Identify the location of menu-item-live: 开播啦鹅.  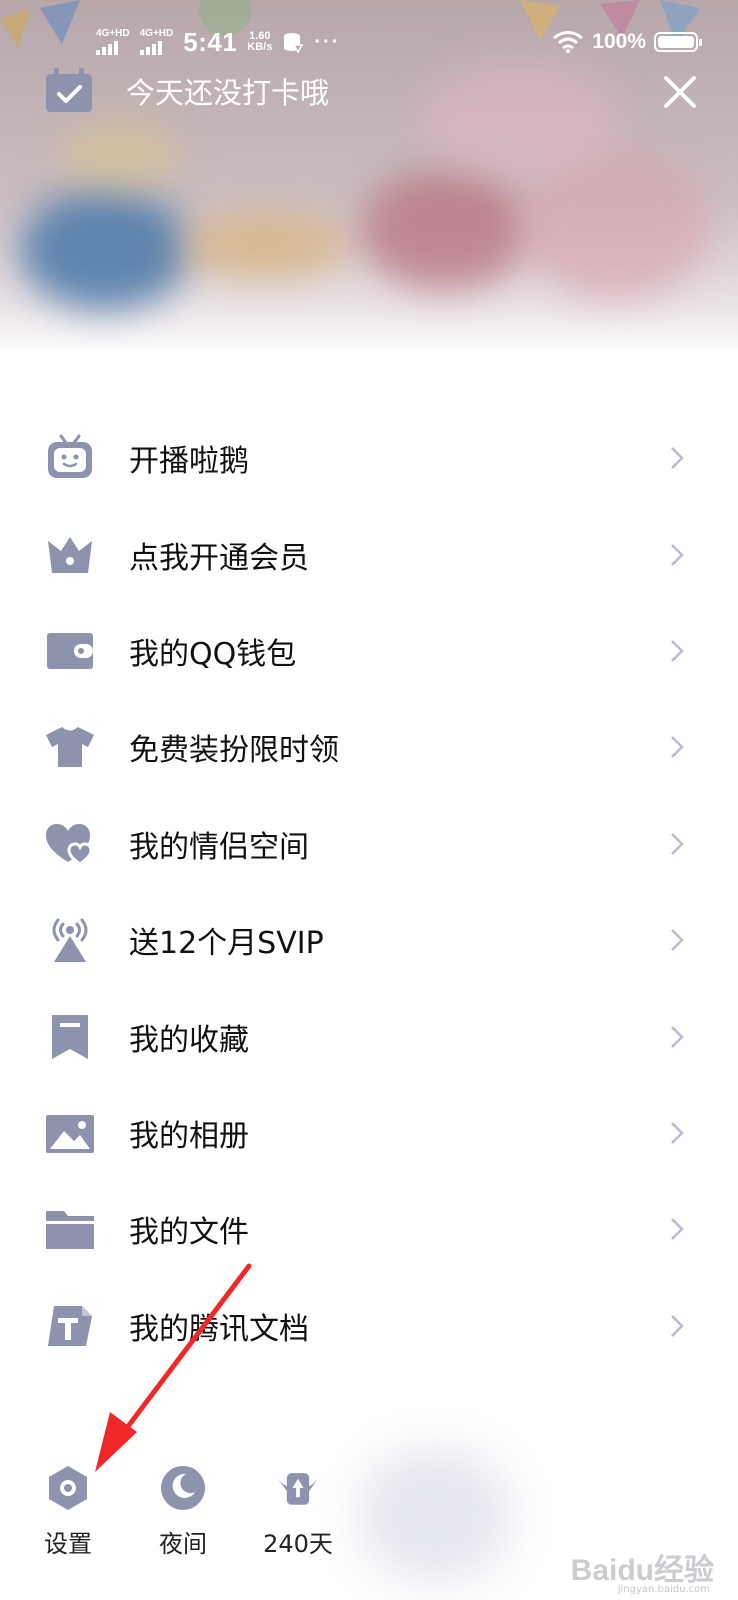
(369, 458).